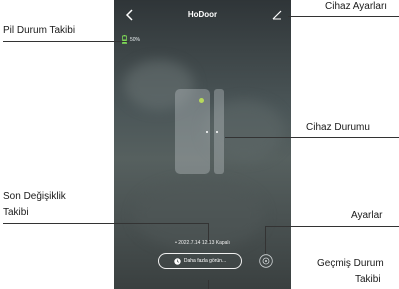 The image size is (399, 289). What do you see at coordinates (277, 15) in the screenshot?
I see `edit-icon` at bounding box center [277, 15].